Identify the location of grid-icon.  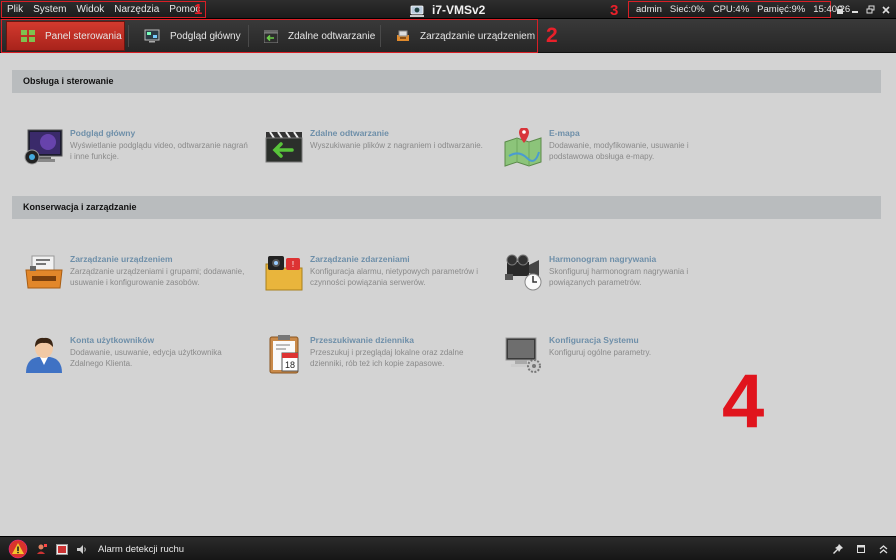
(28, 36).